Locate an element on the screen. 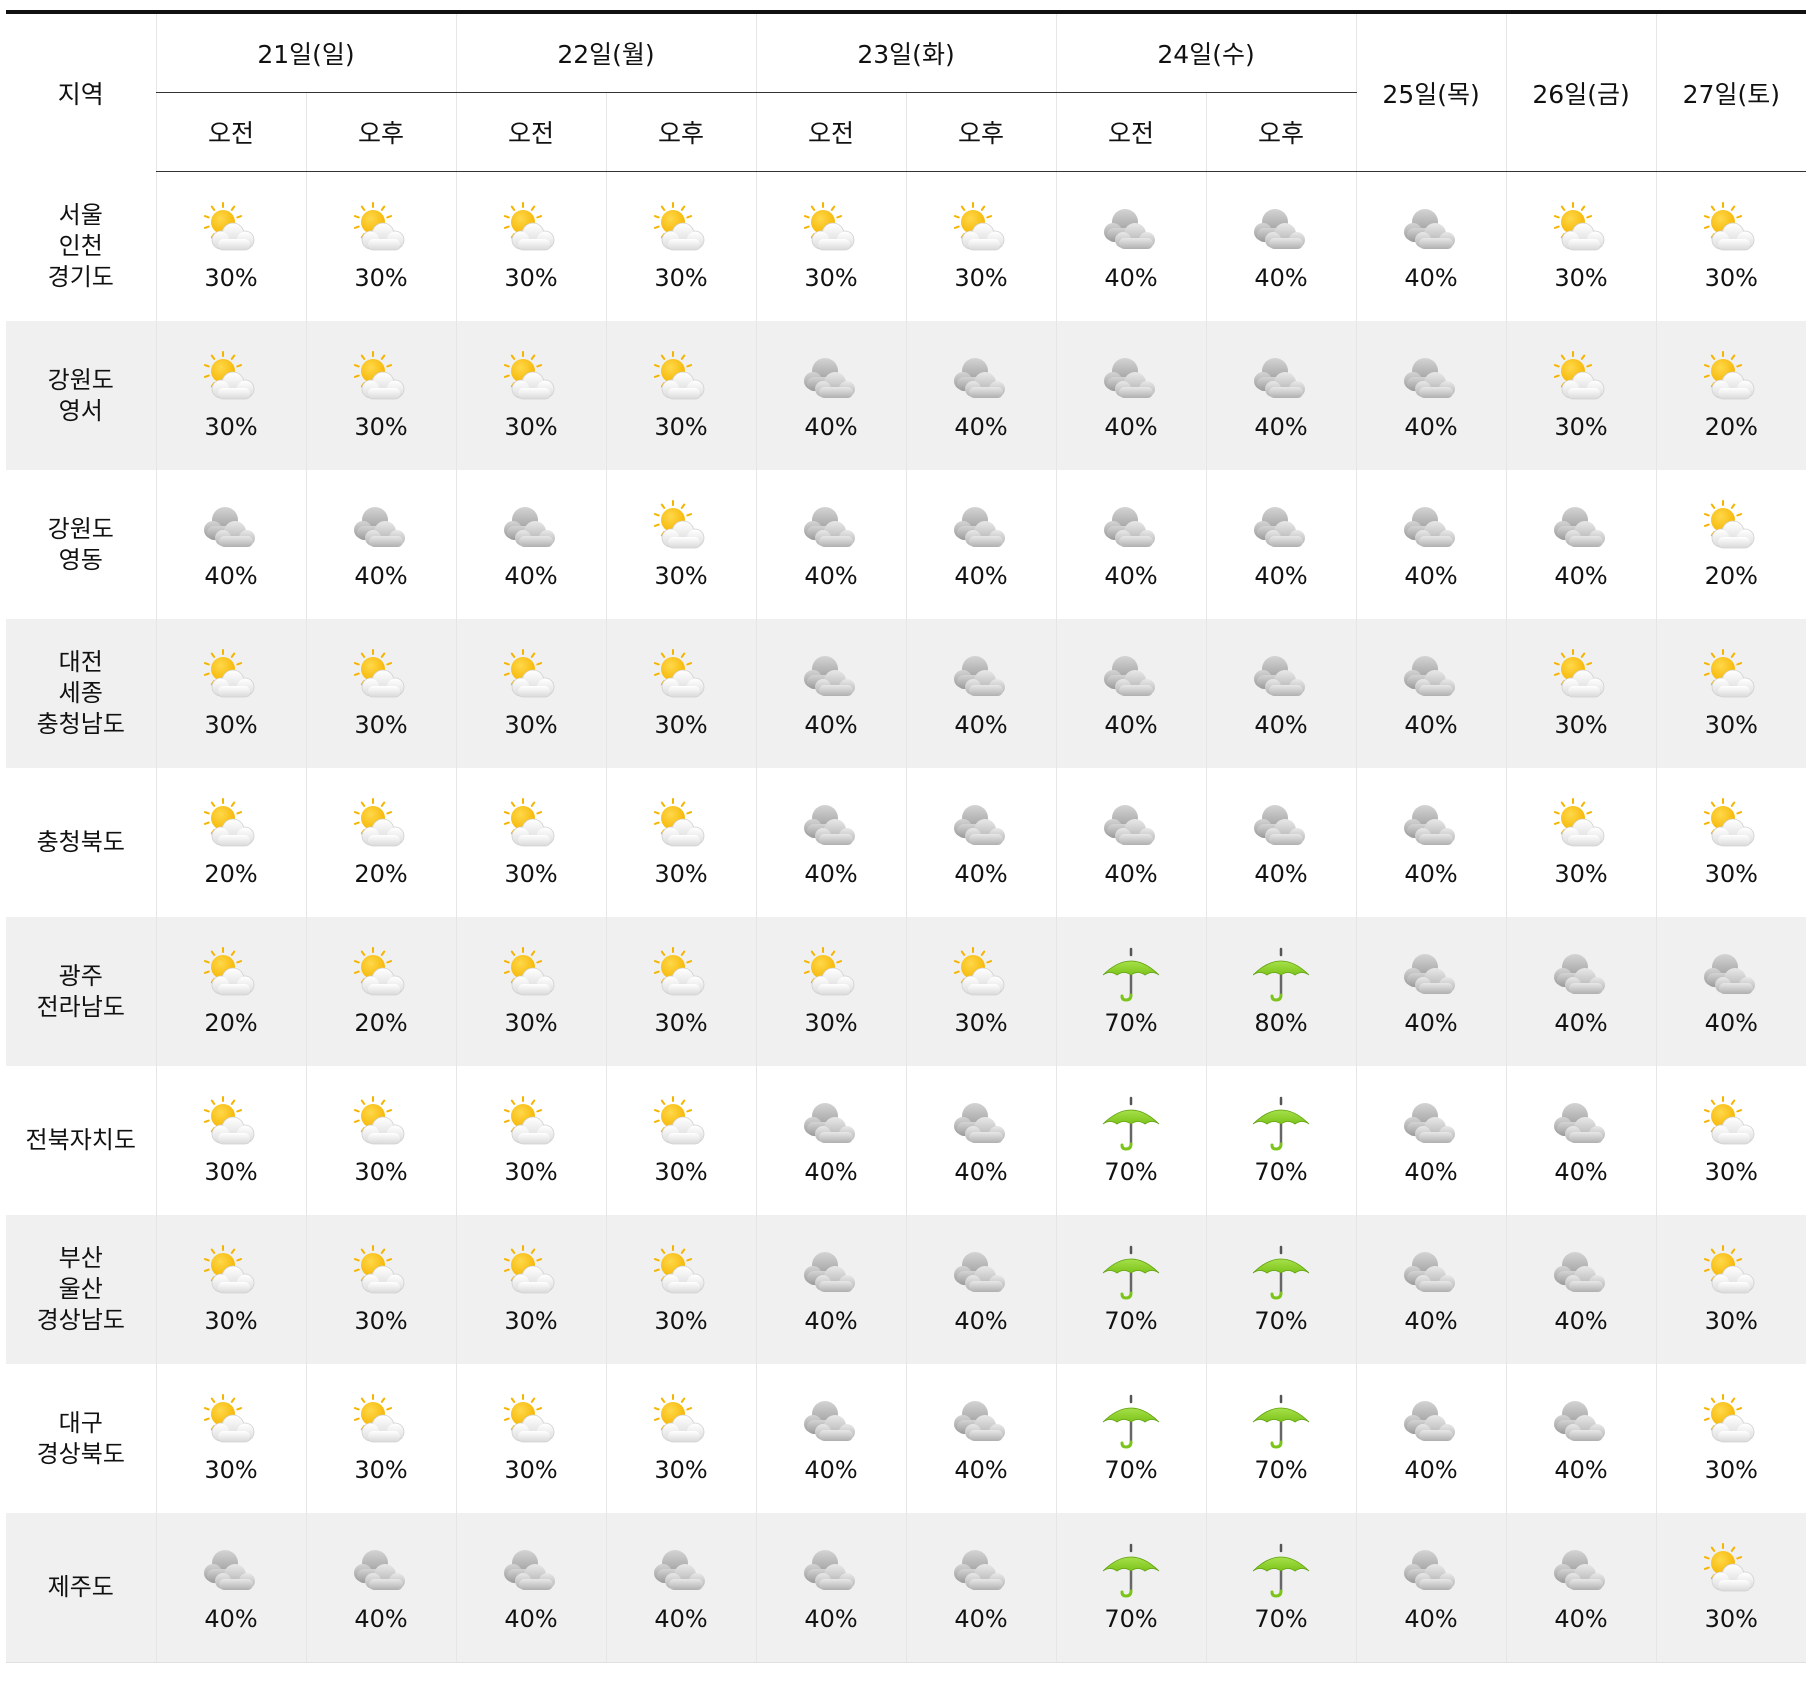 The height and width of the screenshot is (1684, 1809). region-cell: 대구 경상북도 is located at coordinates (81, 1438).